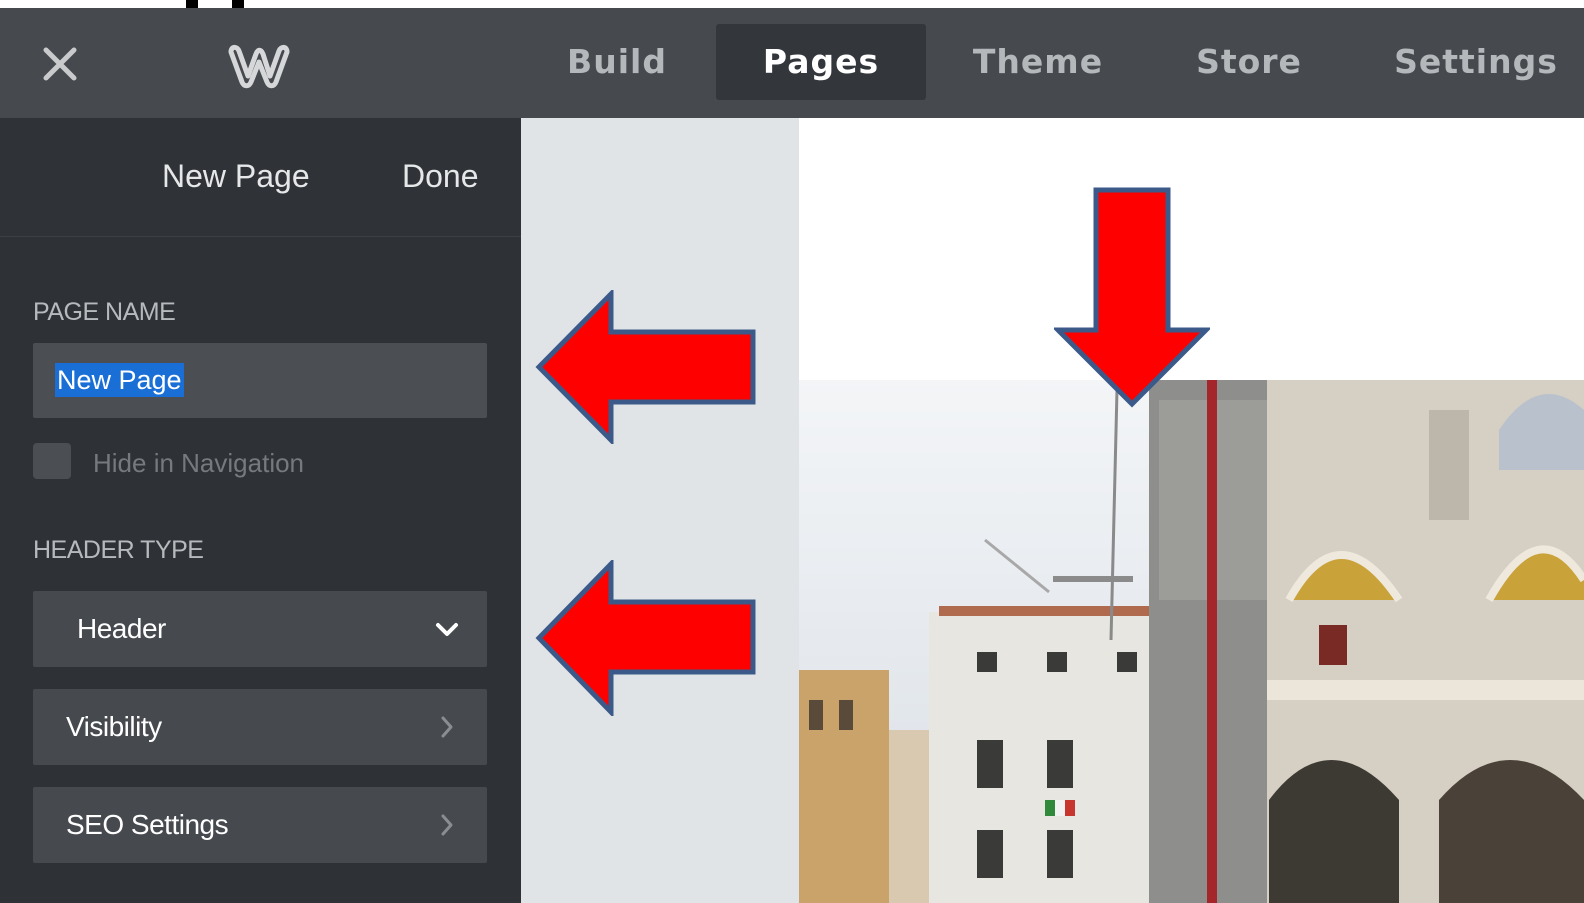 Image resolution: width=1584 pixels, height=903 pixels. What do you see at coordinates (447, 629) in the screenshot?
I see `chevron-down-icon` at bounding box center [447, 629].